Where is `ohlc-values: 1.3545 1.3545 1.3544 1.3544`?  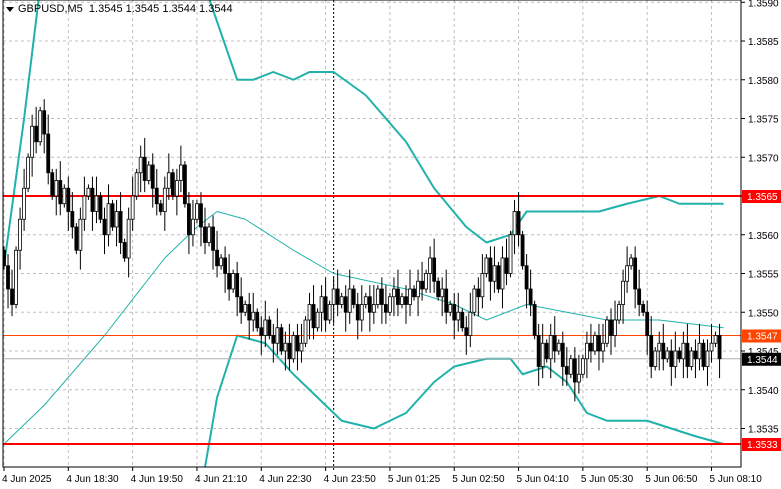
ohlc-values: 1.3545 1.3545 1.3544 1.3544 is located at coordinates (160, 9).